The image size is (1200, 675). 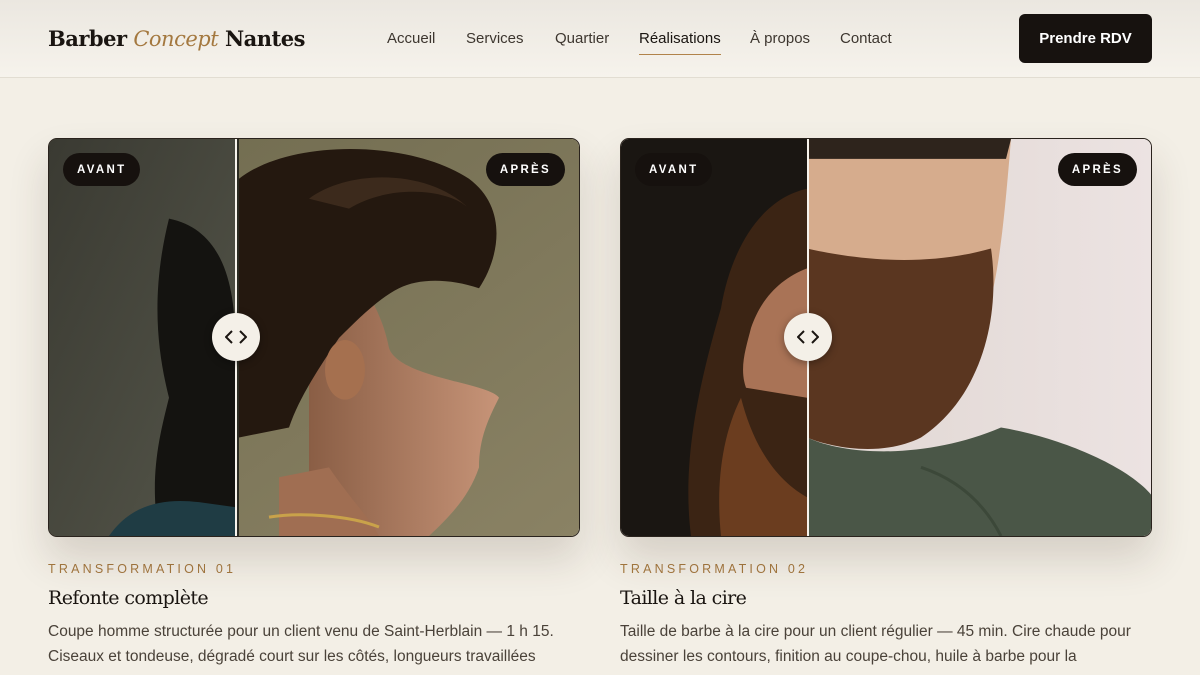 I want to click on logo-part-1: Barber, so click(x=91, y=38).